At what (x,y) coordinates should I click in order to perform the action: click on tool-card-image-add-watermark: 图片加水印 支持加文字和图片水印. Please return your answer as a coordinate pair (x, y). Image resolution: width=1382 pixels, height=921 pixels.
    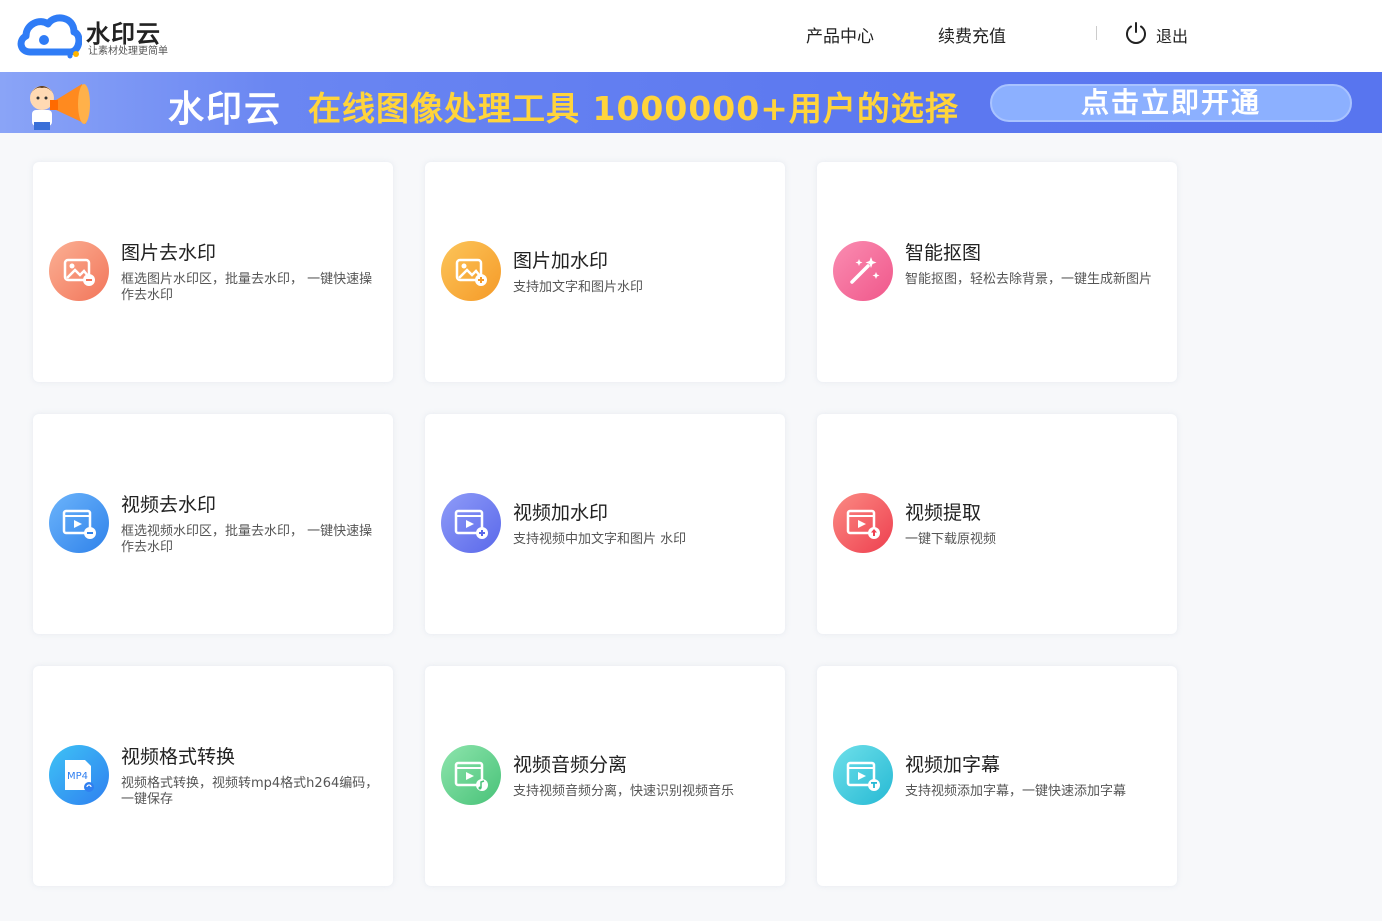
    Looking at the image, I should click on (605, 272).